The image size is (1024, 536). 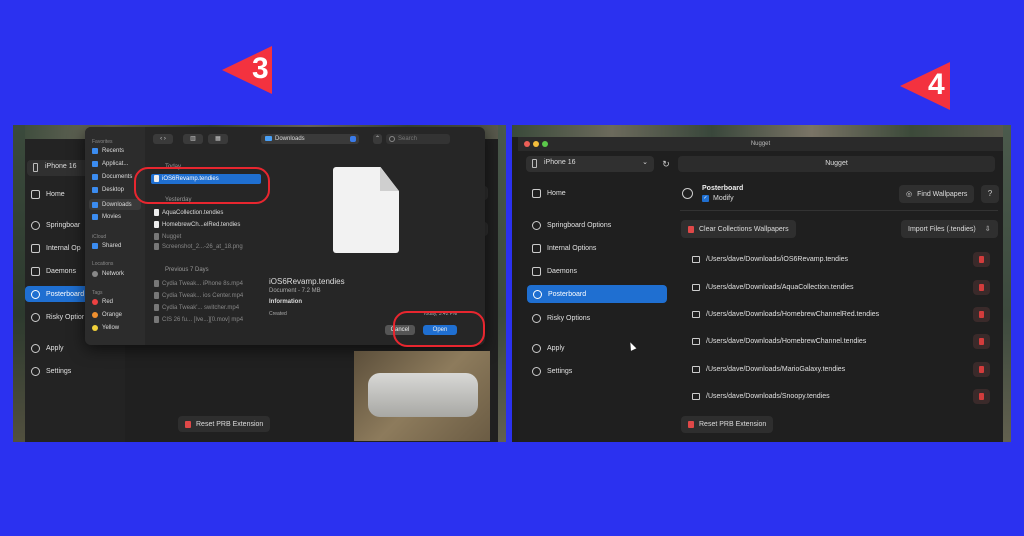 I want to click on help-button: ?, so click(x=990, y=194).